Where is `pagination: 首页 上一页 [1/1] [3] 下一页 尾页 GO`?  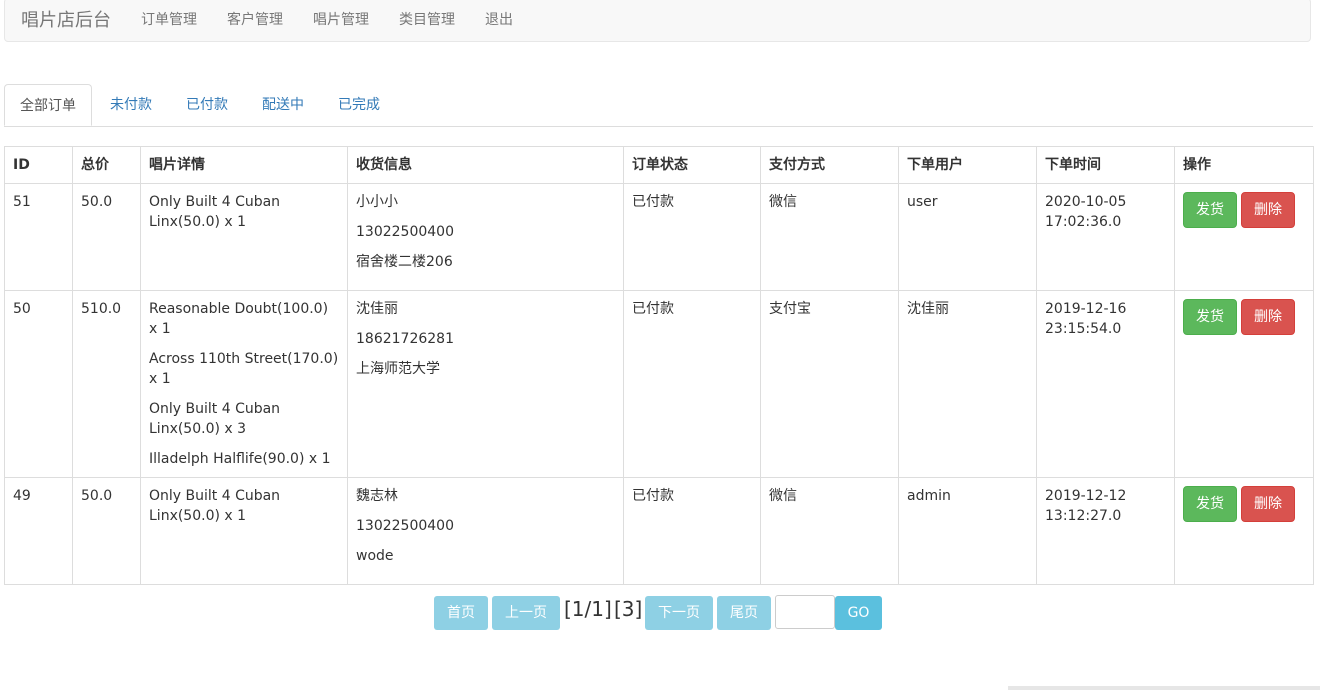 pagination: 首页 上一页 [1/1] [3] 下一页 尾页 GO is located at coordinates (660, 613).